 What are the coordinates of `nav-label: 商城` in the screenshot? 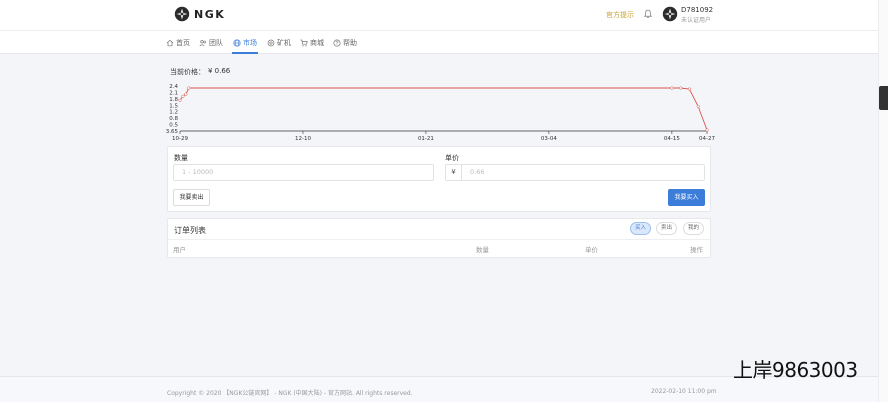 It's located at (317, 43).